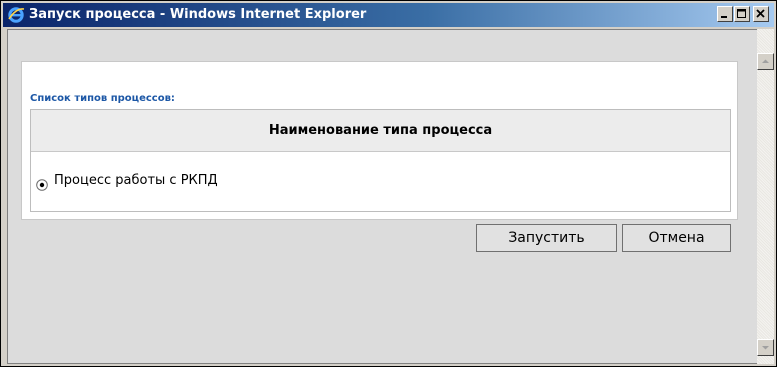  Describe the element at coordinates (102, 98) in the screenshot. I see `process-types-caption: Список типов процессов:` at that location.